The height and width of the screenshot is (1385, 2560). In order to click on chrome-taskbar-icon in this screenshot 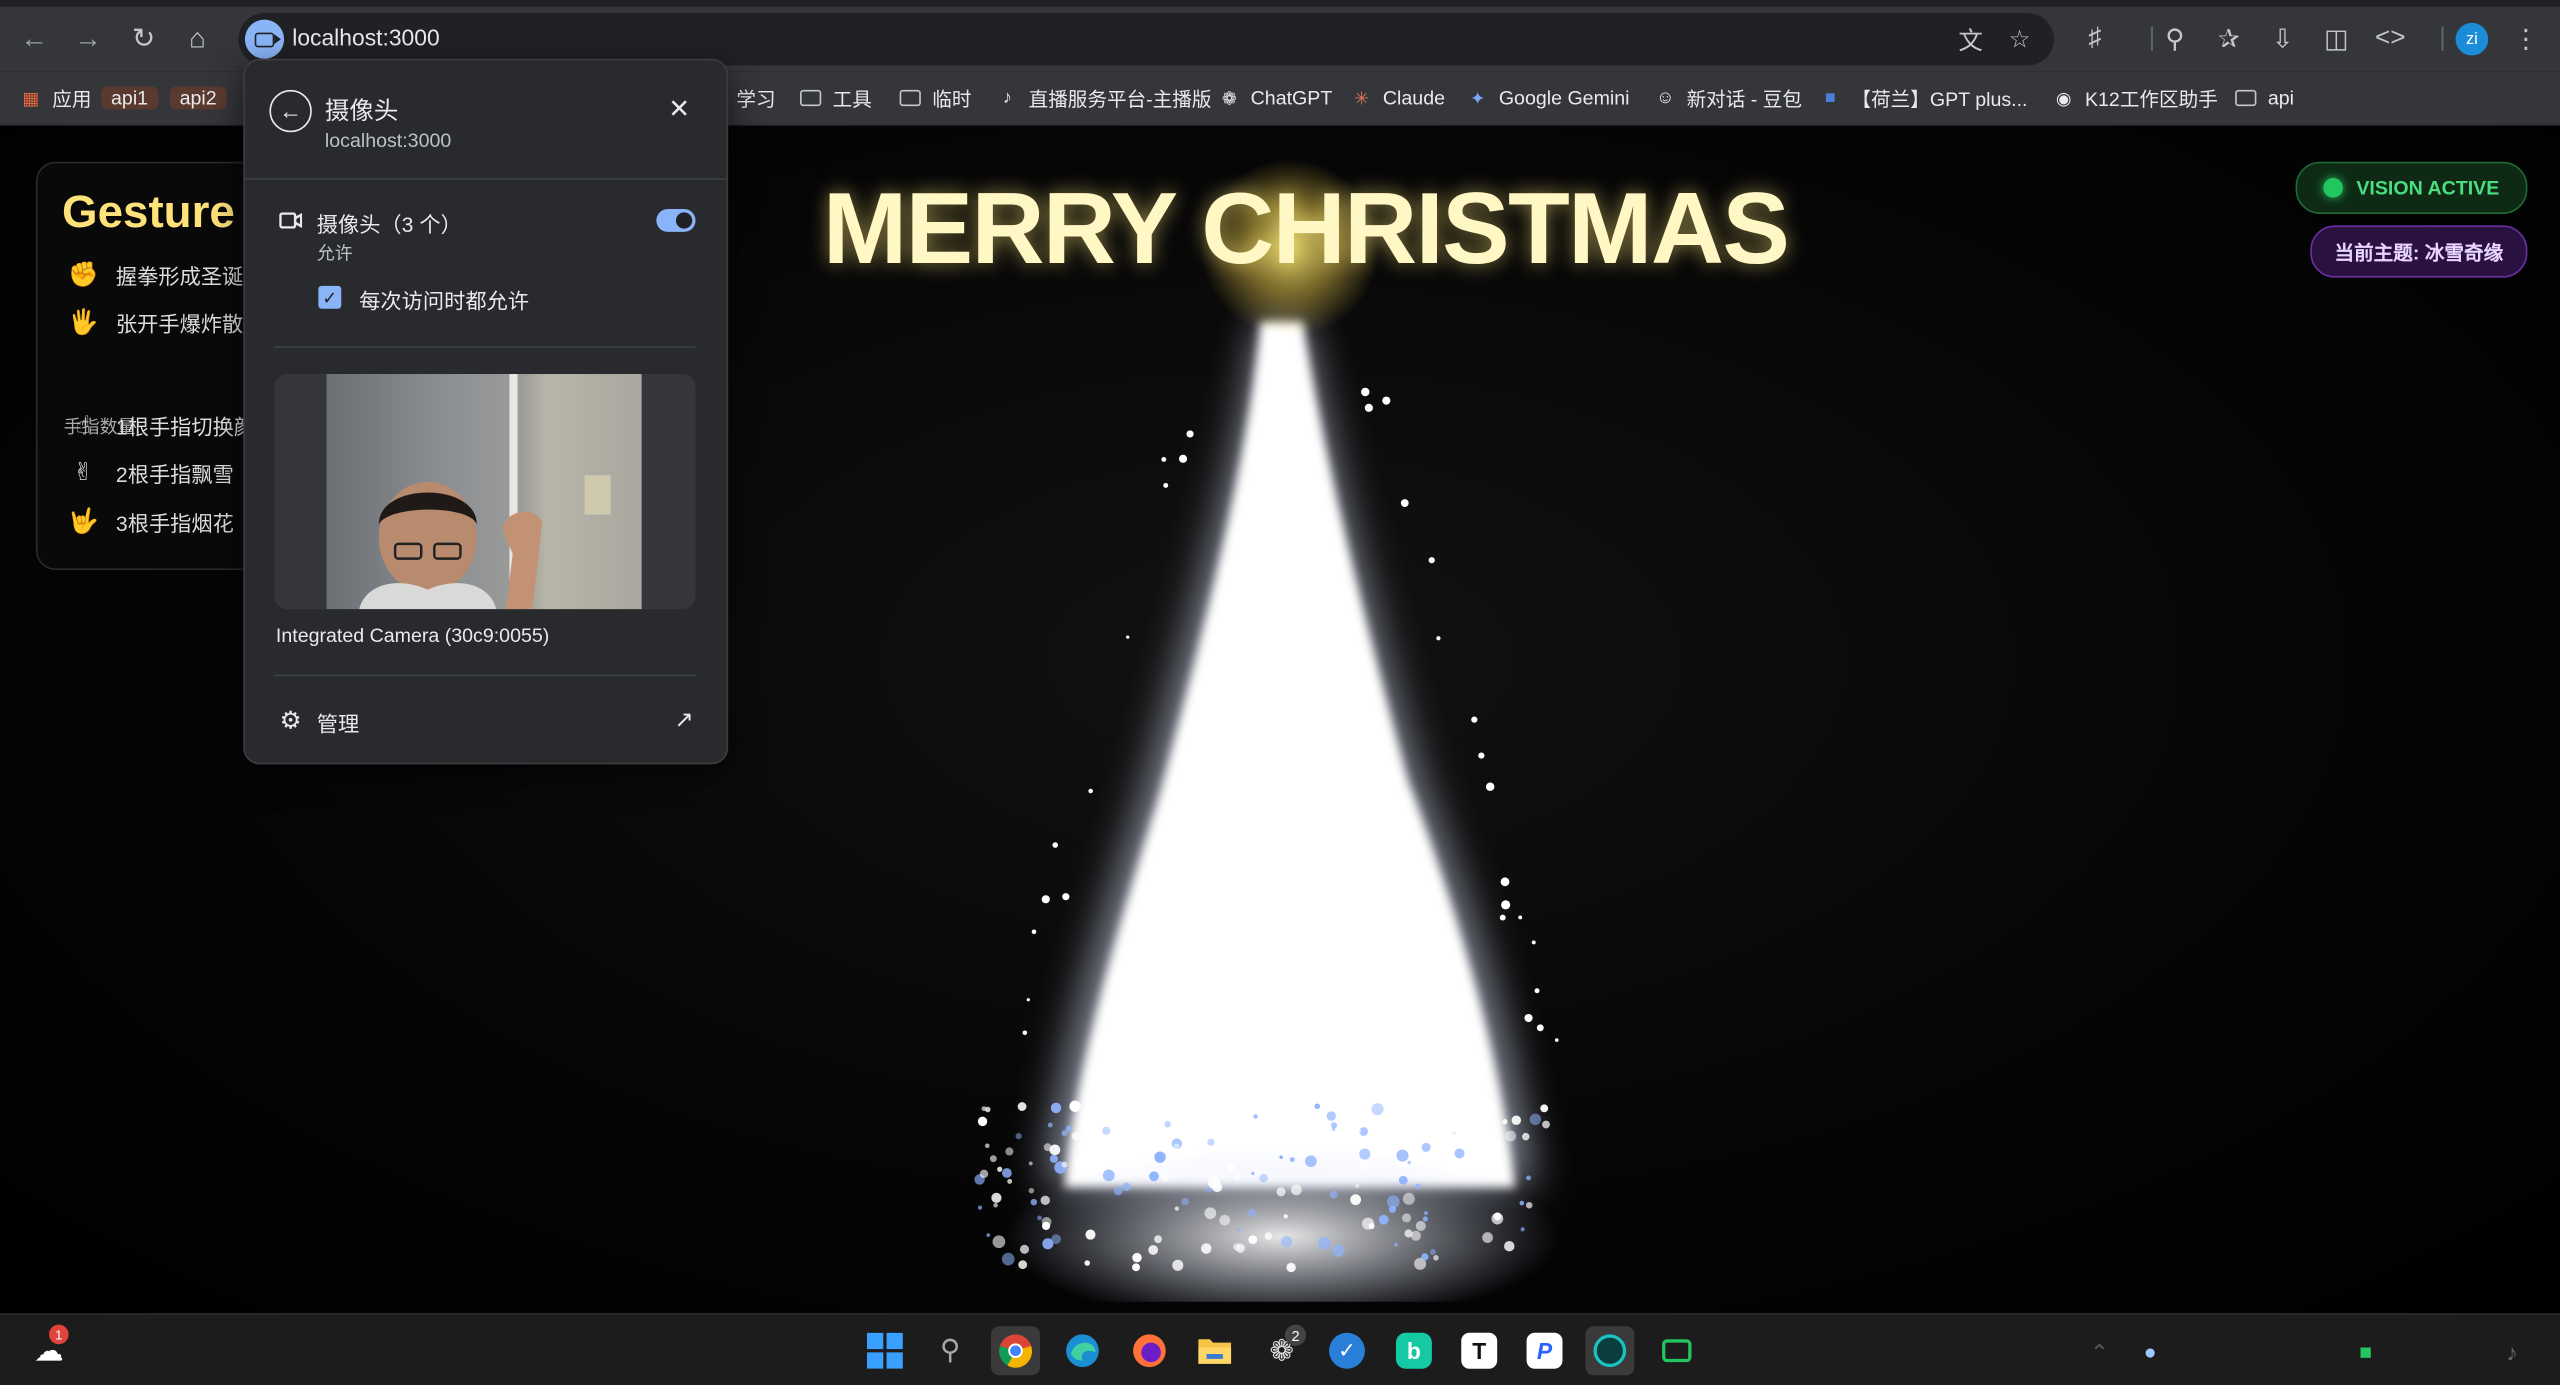, I will do `click(1016, 1351)`.